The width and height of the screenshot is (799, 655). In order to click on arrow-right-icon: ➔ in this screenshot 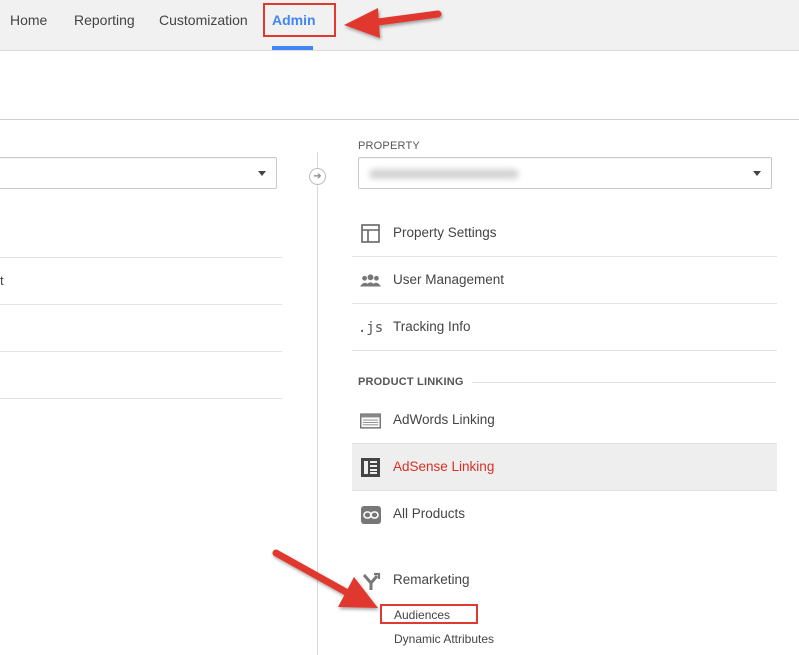, I will do `click(317, 176)`.